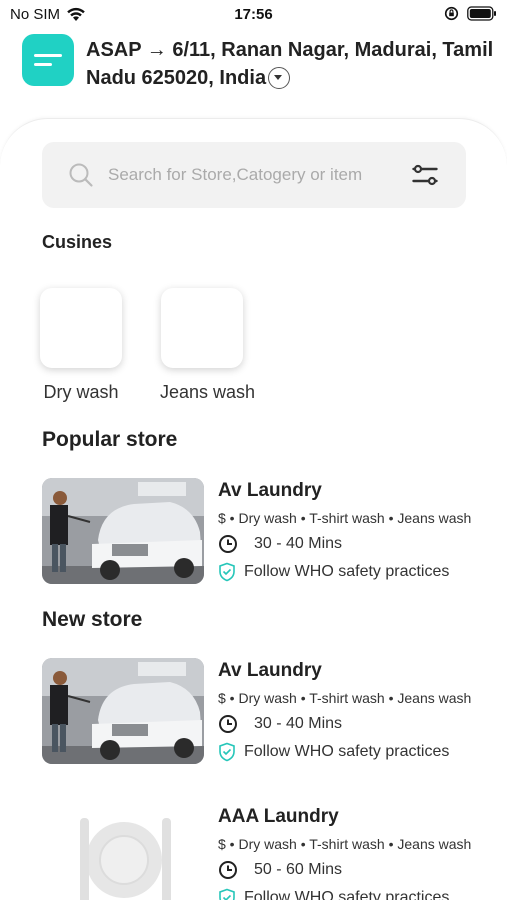  I want to click on popular-store-heading: Popular store, so click(110, 439).